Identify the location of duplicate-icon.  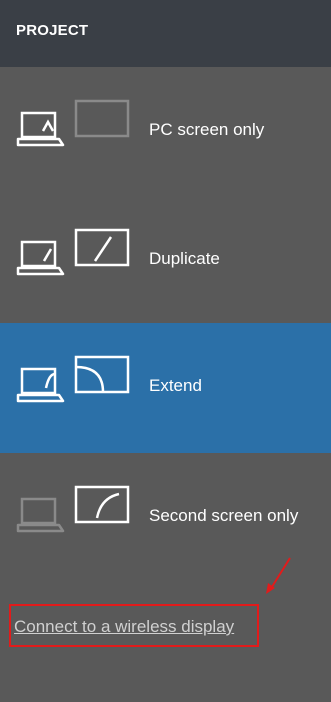
(73, 252).